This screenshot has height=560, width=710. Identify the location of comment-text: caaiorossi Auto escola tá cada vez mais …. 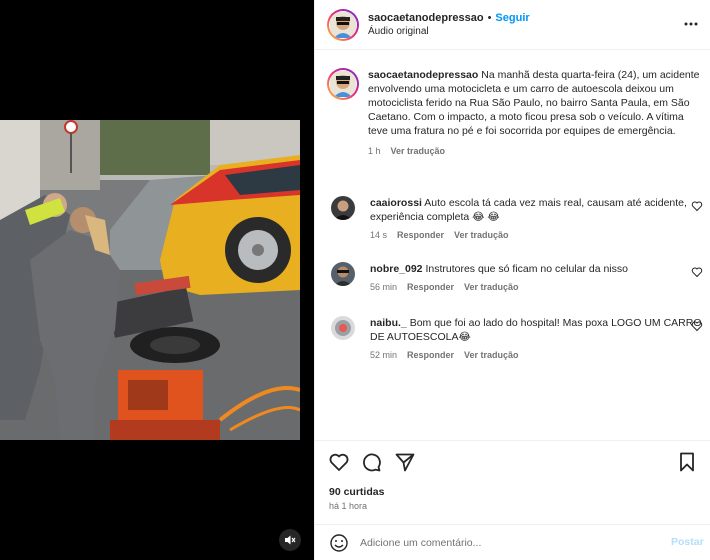
(537, 210).